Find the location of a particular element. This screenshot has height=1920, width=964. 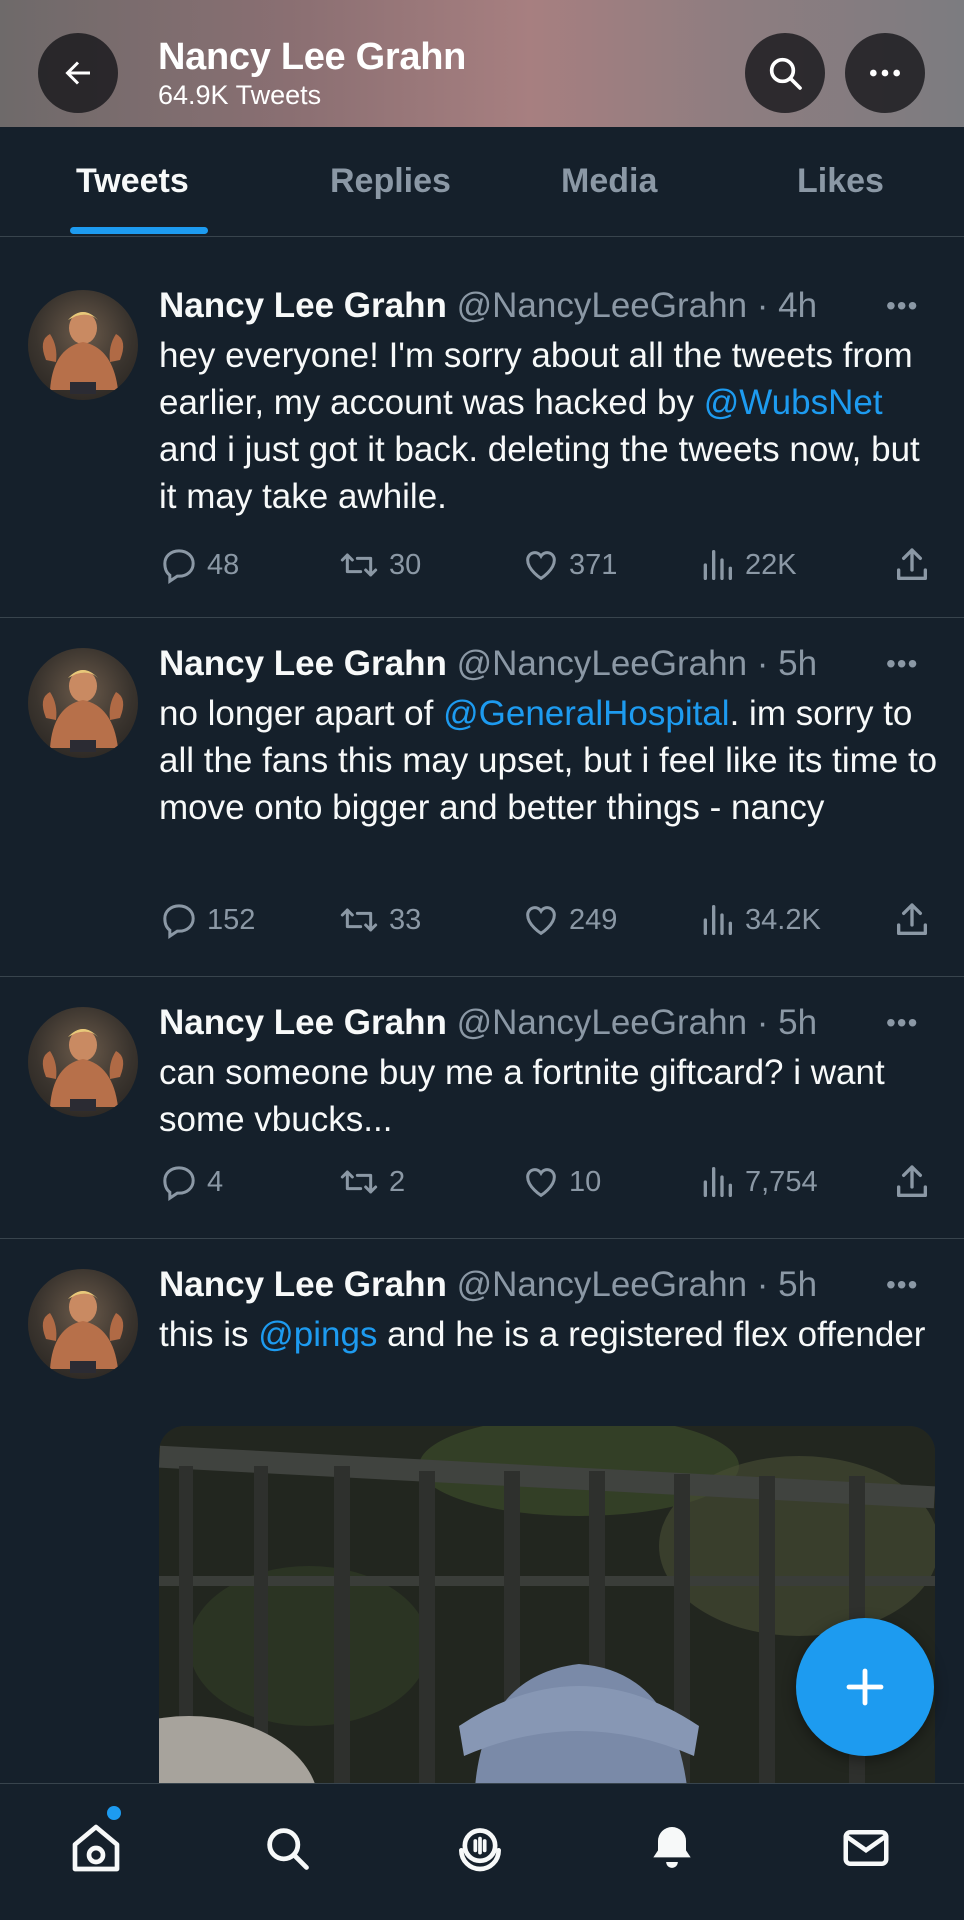

retweet-count: 2 is located at coordinates (397, 1181).